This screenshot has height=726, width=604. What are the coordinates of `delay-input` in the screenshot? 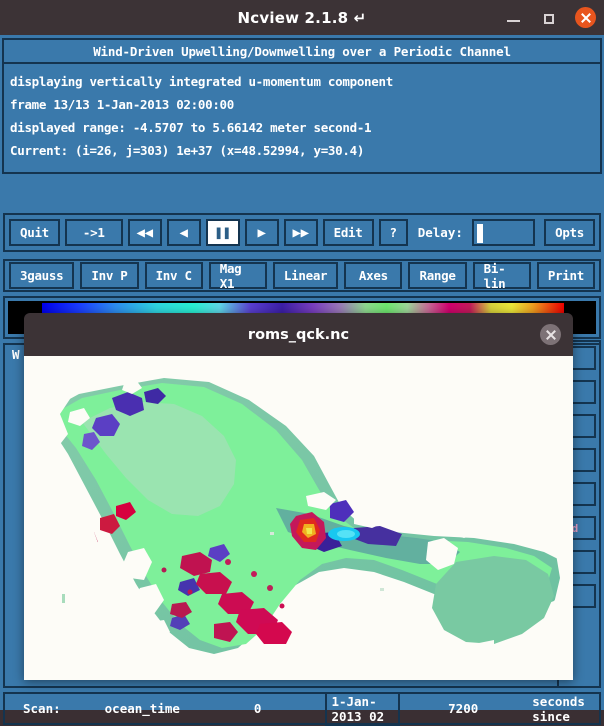 It's located at (503, 232).